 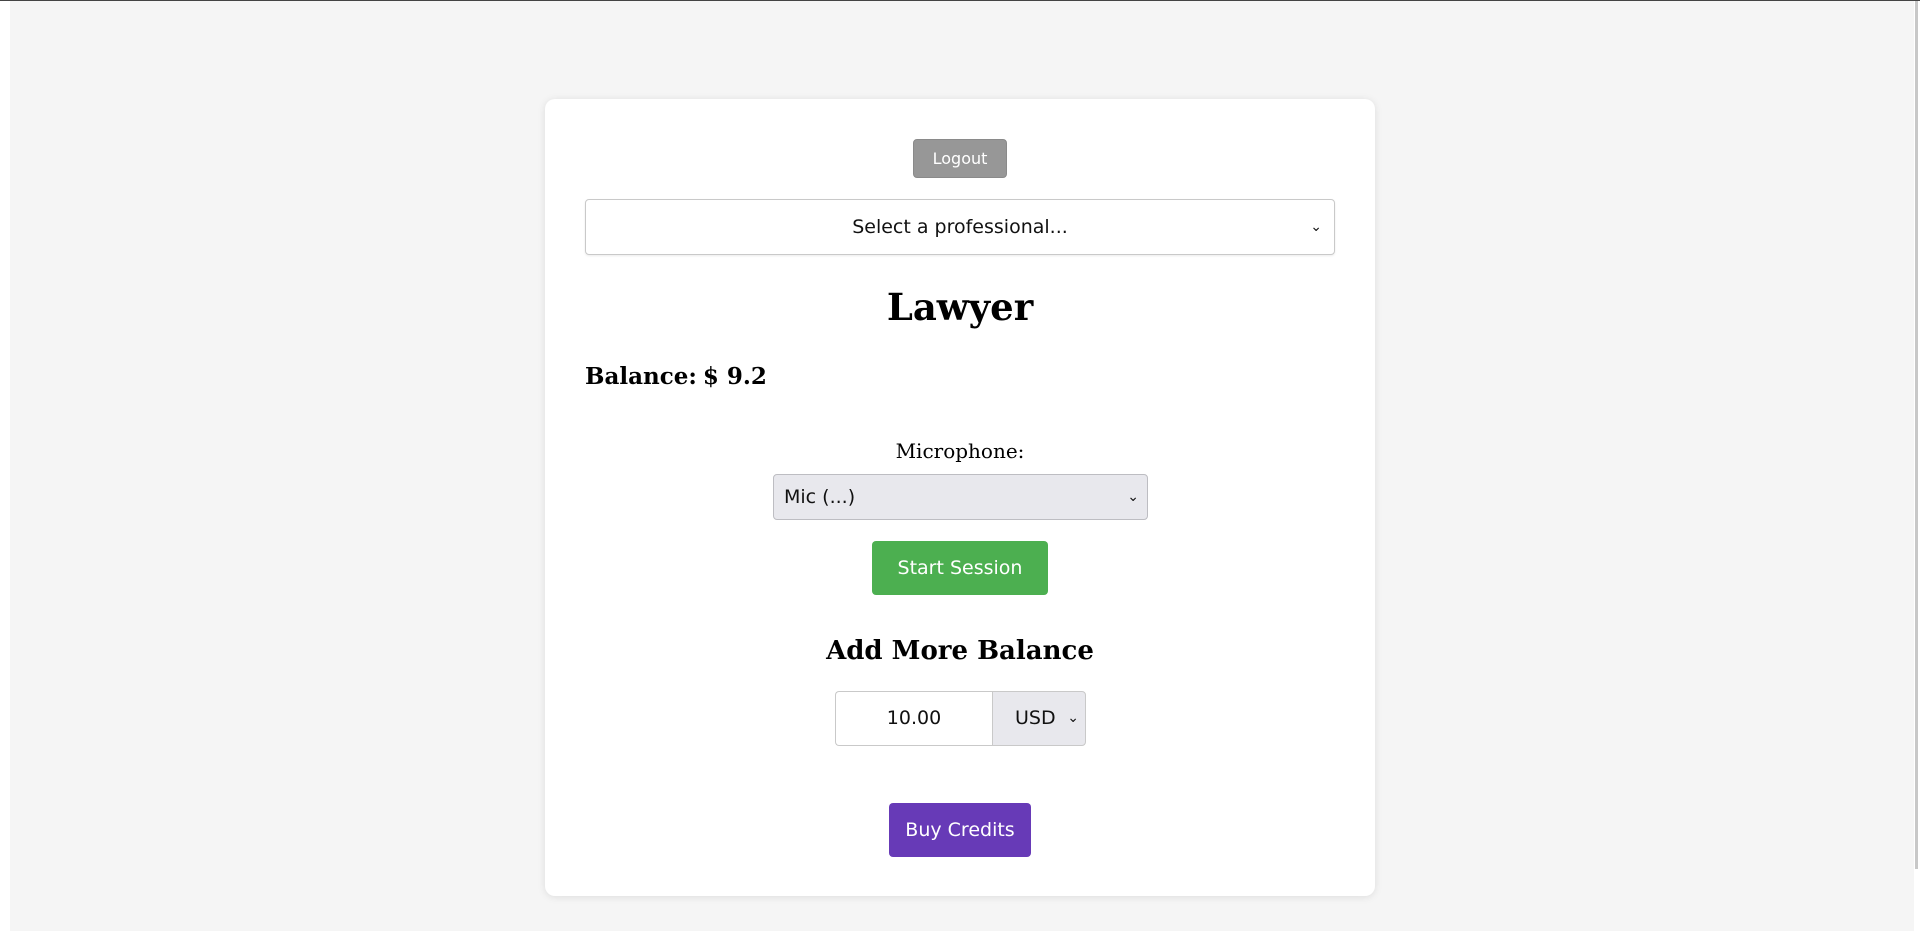 I want to click on professional-select: Select a professional... ⌄, so click(x=960, y=227).